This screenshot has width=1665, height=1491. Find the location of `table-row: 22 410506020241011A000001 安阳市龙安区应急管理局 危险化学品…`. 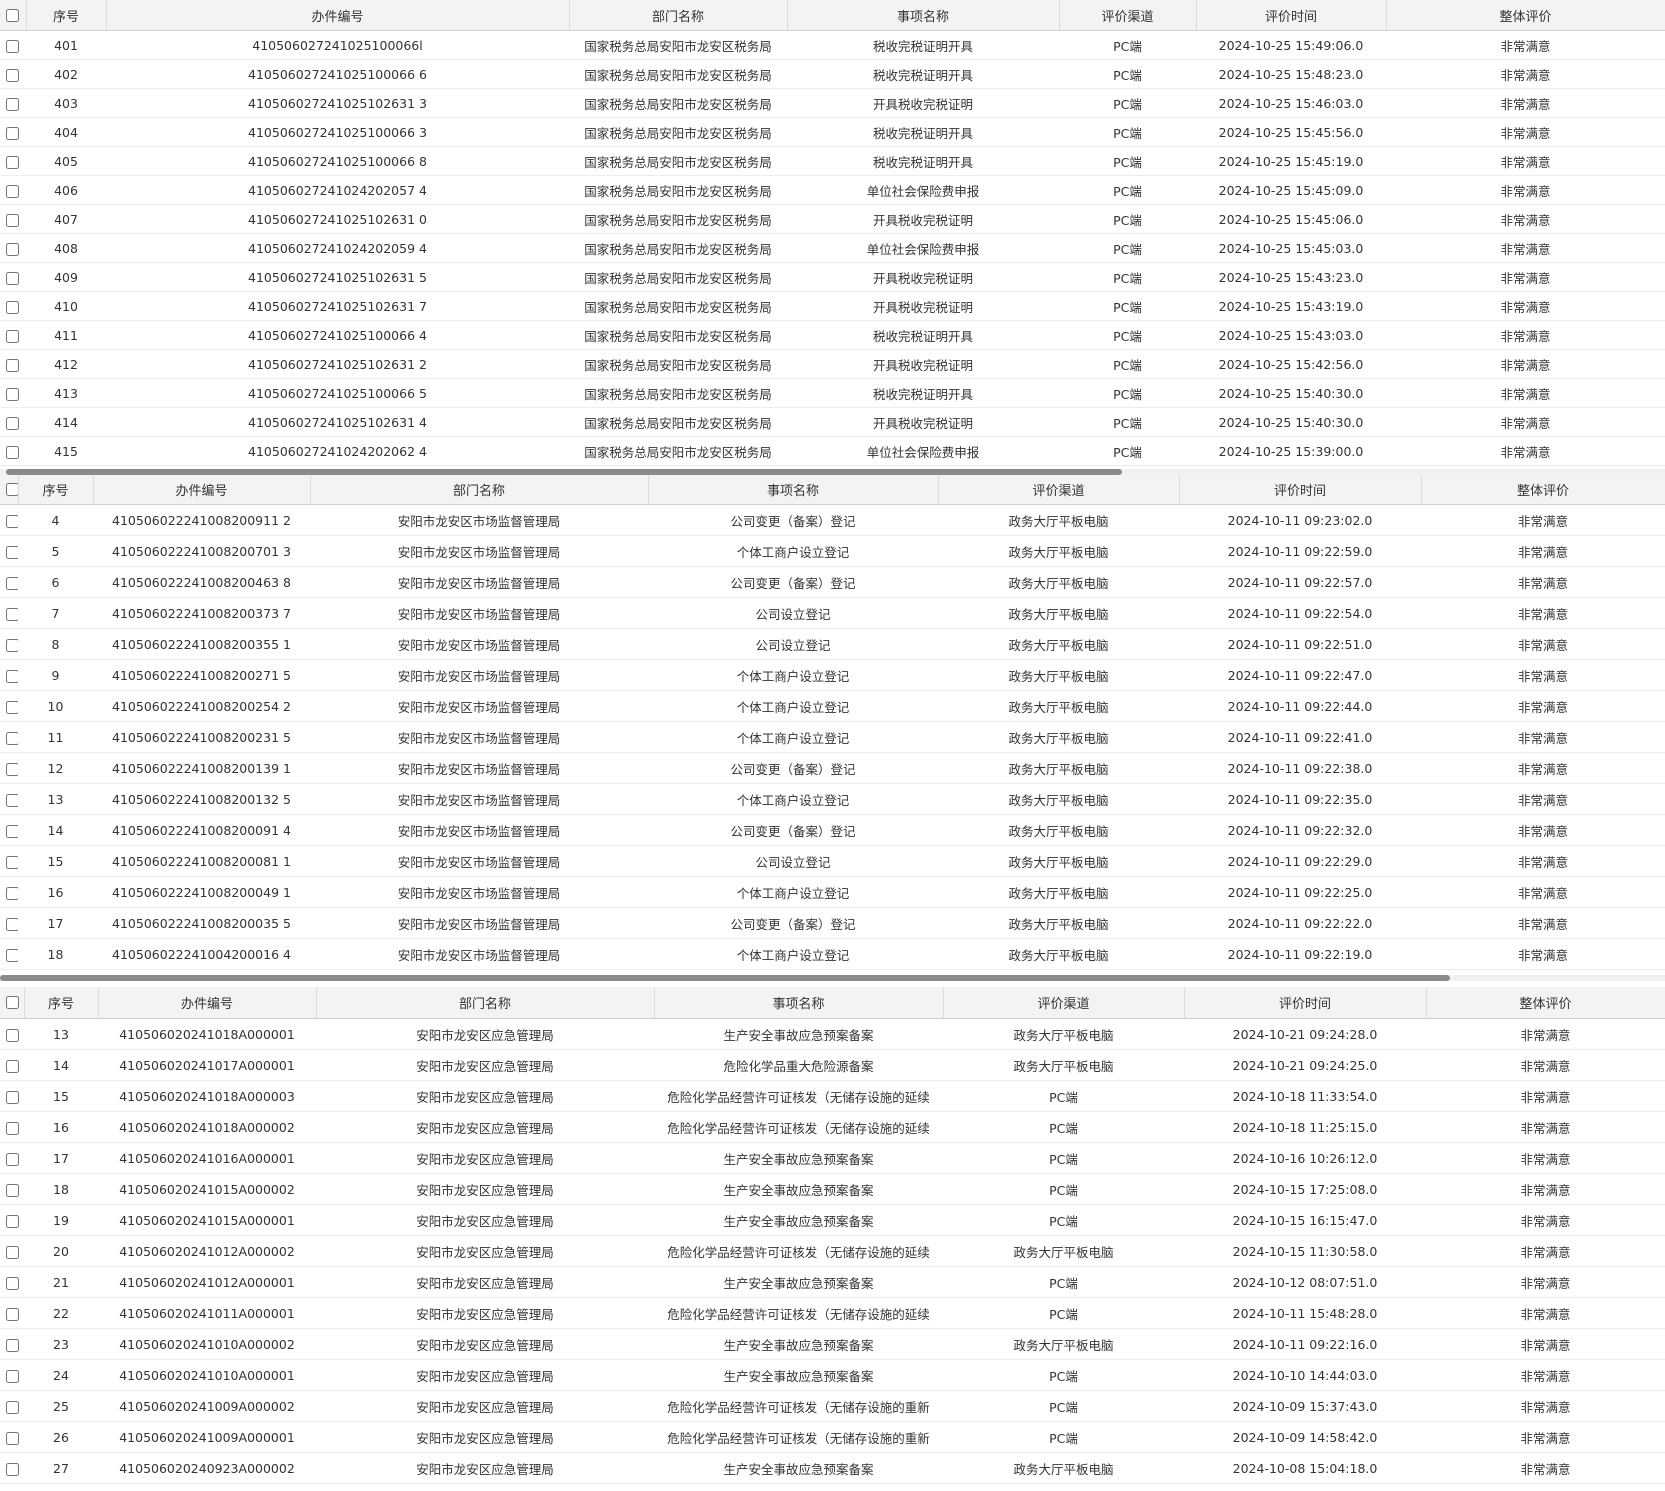

table-row: 22 410506020241011A000001 安阳市龙安区应急管理局 危险化学品… is located at coordinates (832, 1313).